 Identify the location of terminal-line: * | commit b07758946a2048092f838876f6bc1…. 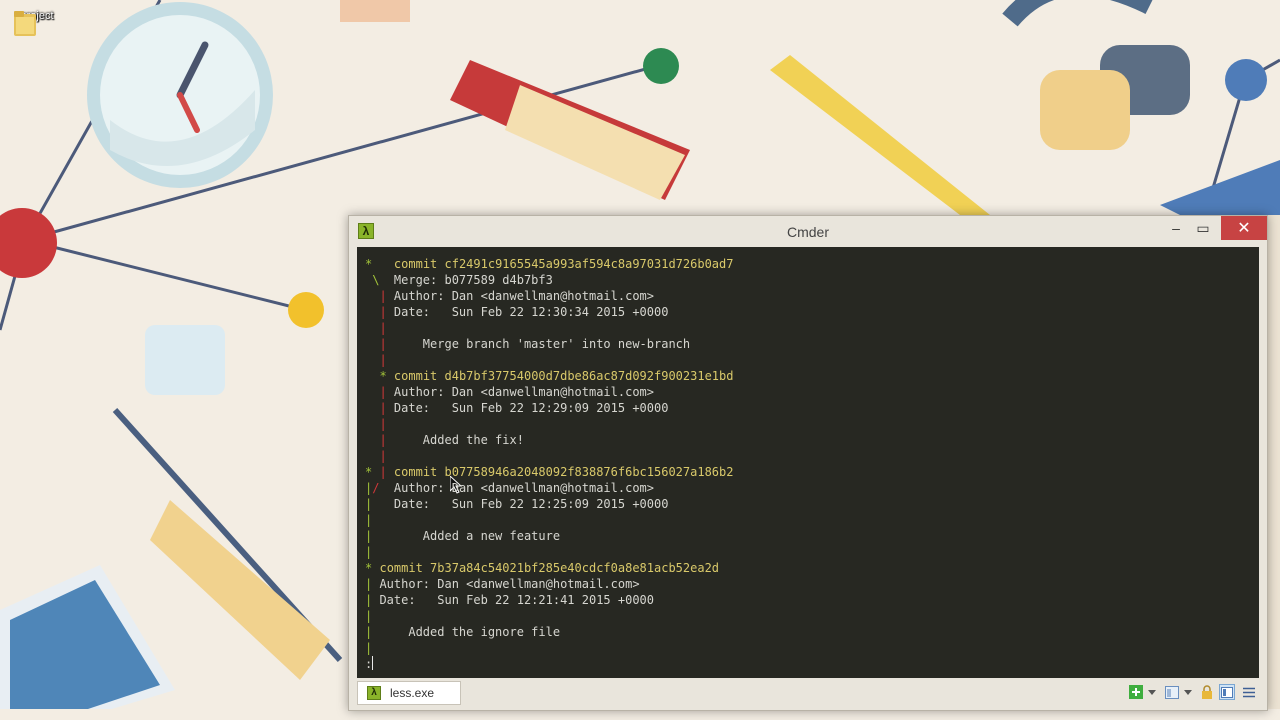
(549, 472).